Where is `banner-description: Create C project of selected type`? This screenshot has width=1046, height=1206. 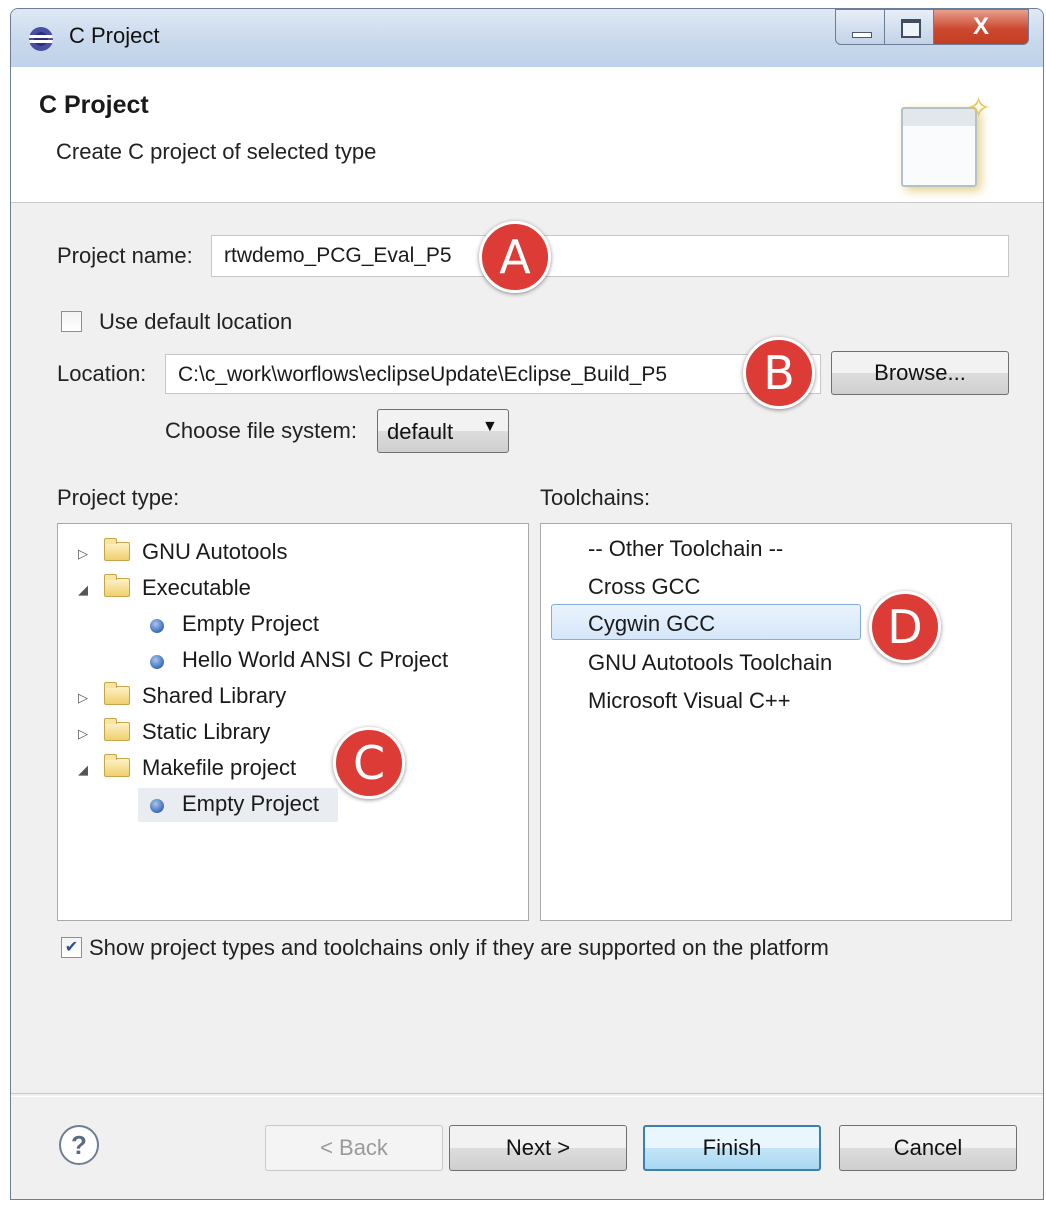
banner-description: Create C project of selected type is located at coordinates (216, 151).